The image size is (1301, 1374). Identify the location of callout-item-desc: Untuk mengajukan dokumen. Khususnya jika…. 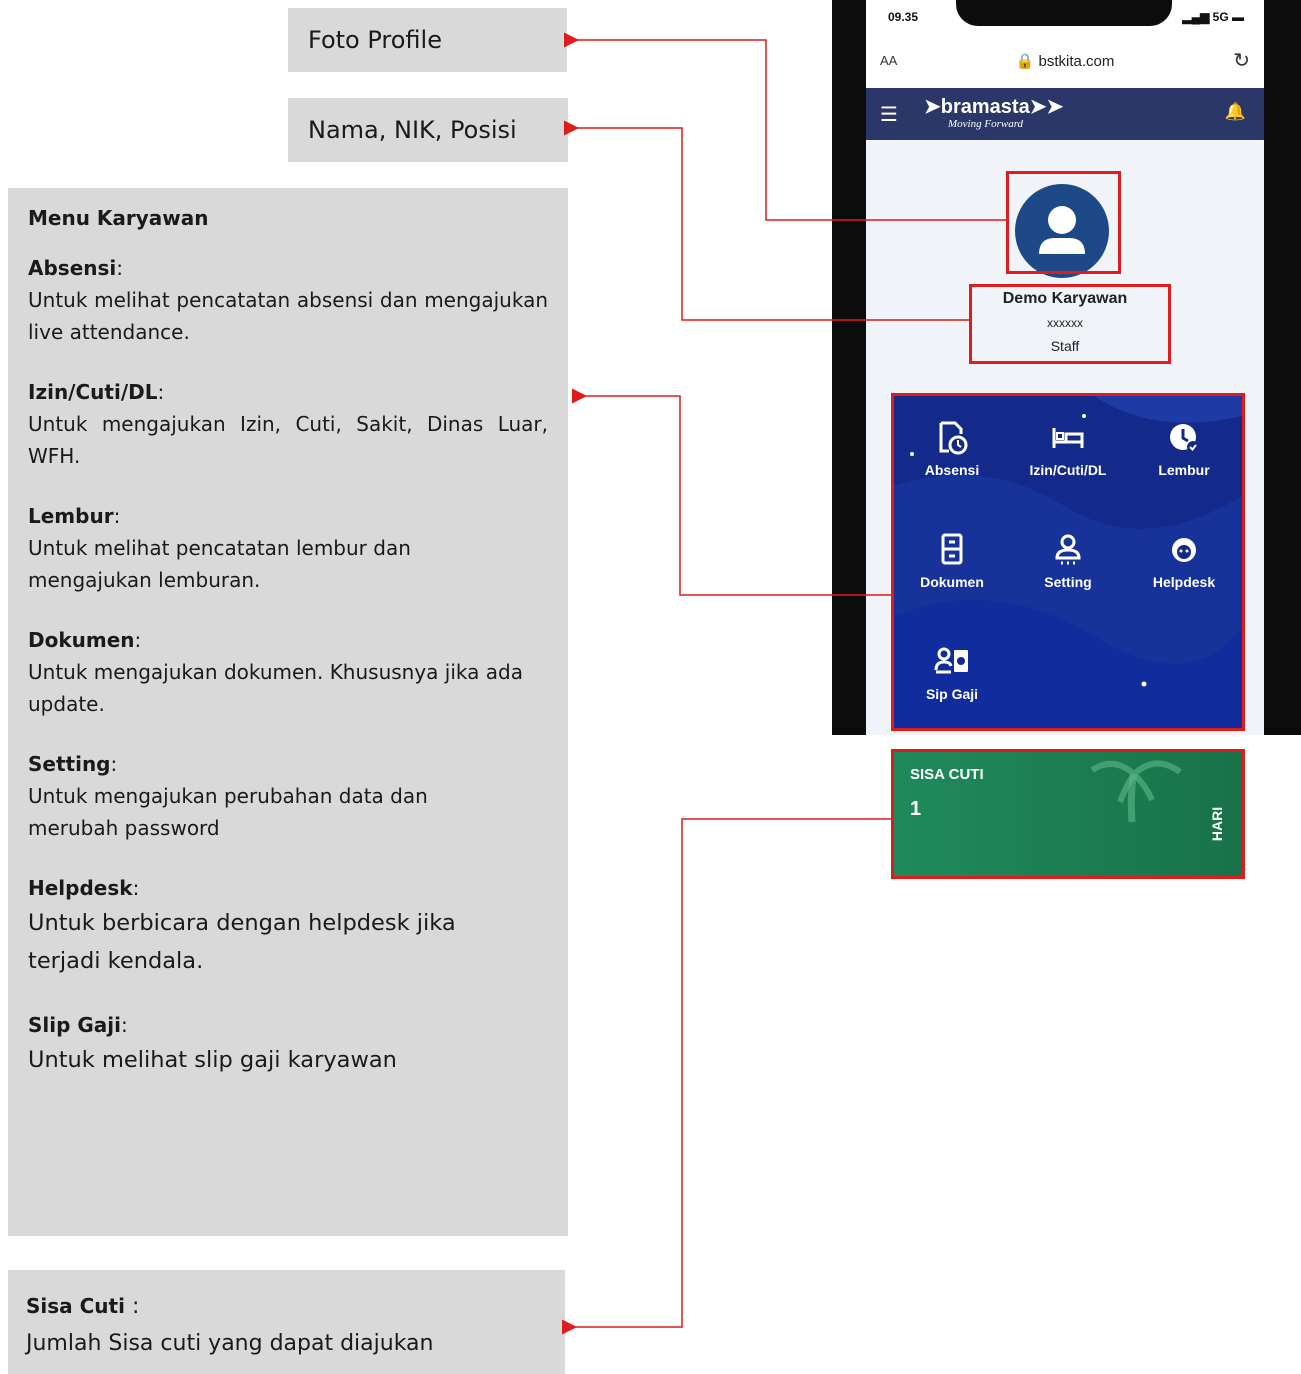
(275, 688).